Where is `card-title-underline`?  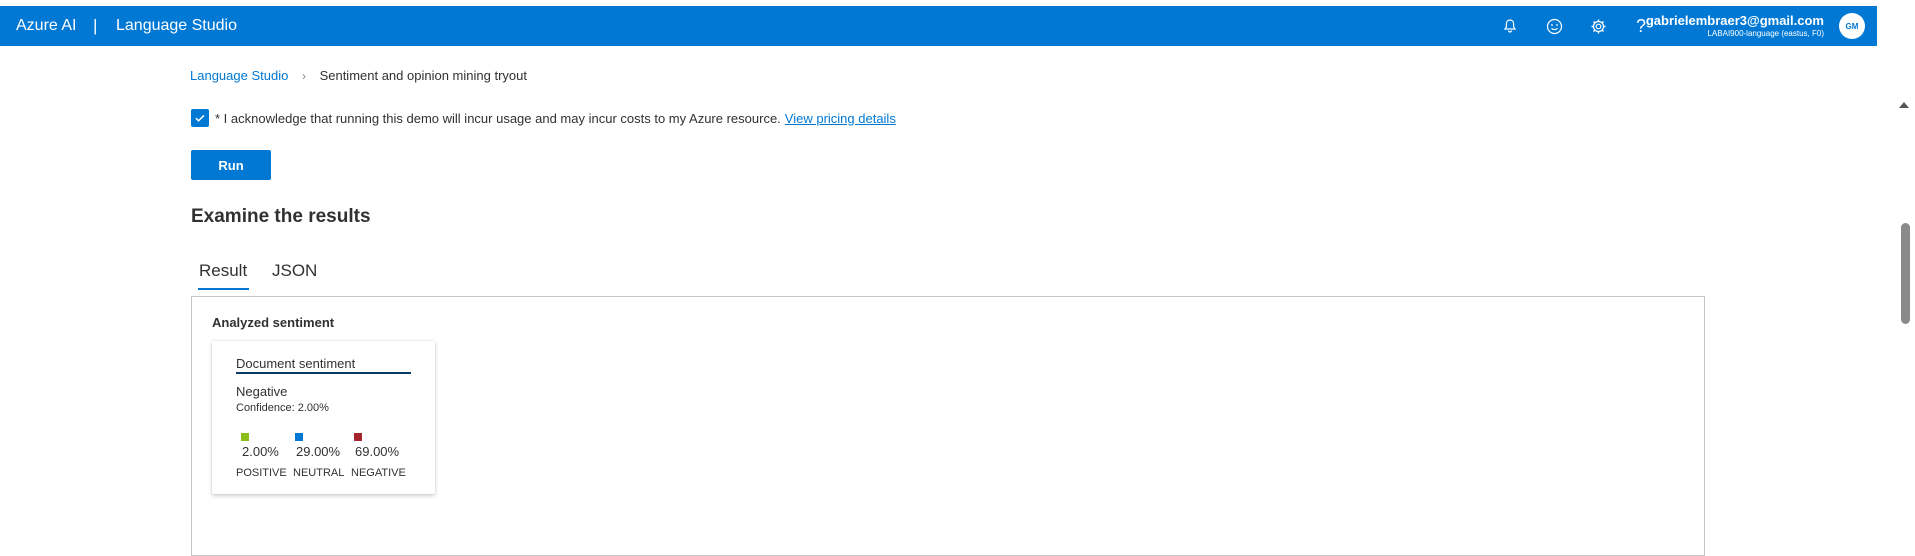 card-title-underline is located at coordinates (323, 373).